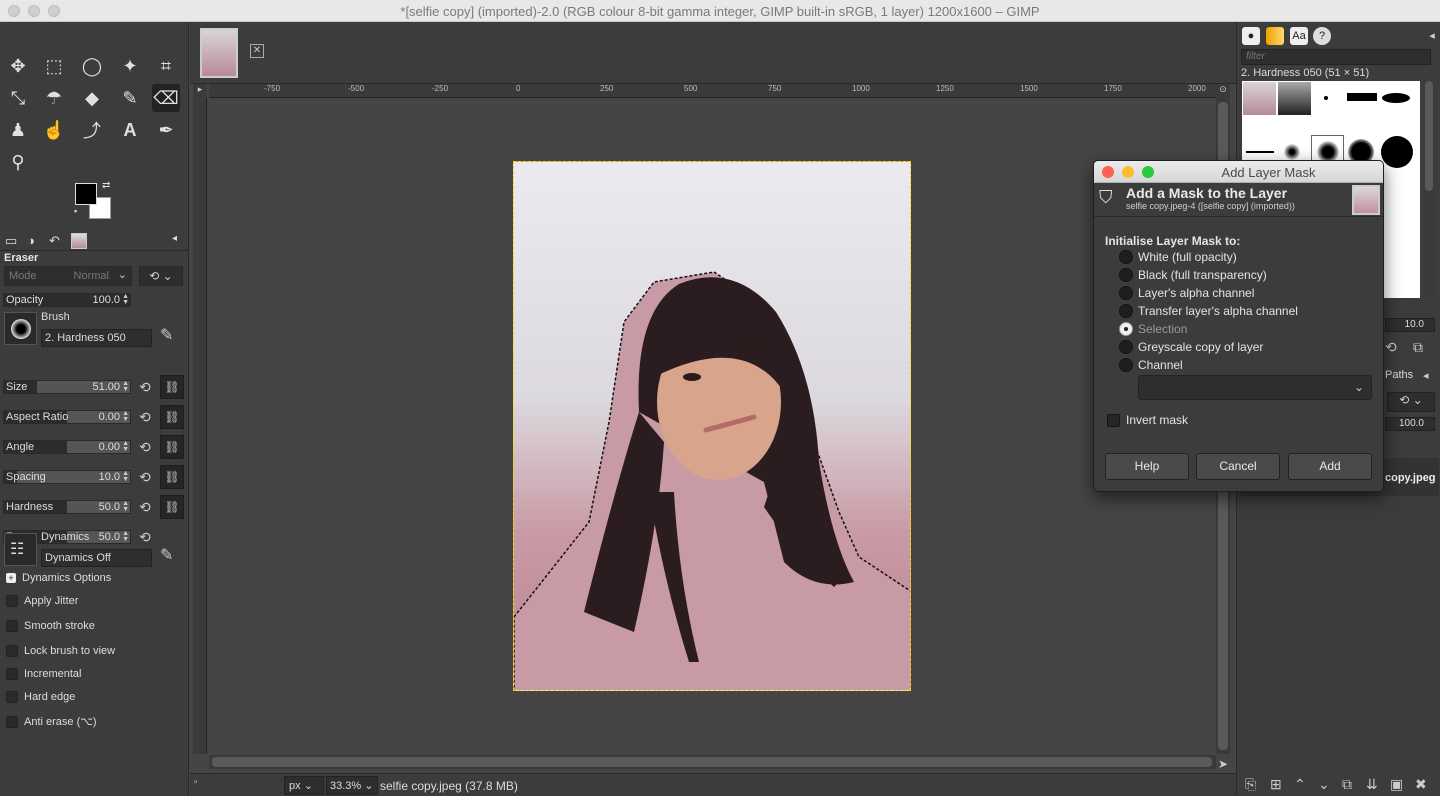 Image resolution: width=1440 pixels, height=796 pixels. What do you see at coordinates (166, 130) in the screenshot?
I see `color-picker-tool-icon: ✒` at bounding box center [166, 130].